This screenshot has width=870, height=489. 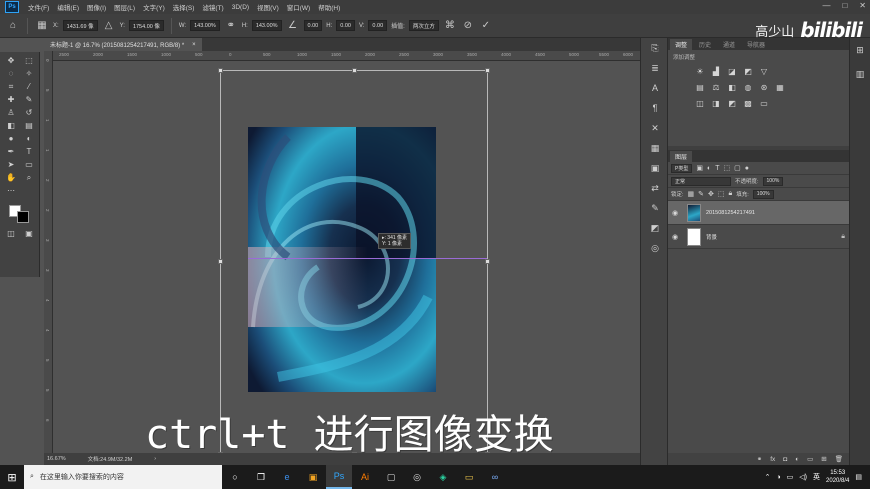 What do you see at coordinates (655, 228) in the screenshot?
I see `layers-mini-icon: ◩` at bounding box center [655, 228].